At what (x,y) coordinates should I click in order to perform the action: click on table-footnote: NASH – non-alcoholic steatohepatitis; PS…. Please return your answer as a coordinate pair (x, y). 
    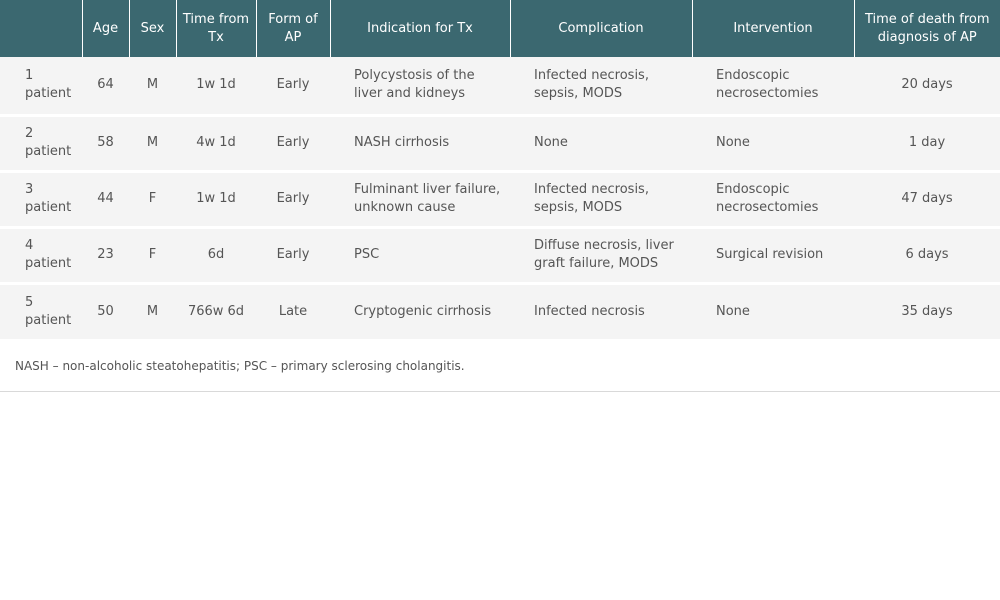
    Looking at the image, I should click on (240, 366).